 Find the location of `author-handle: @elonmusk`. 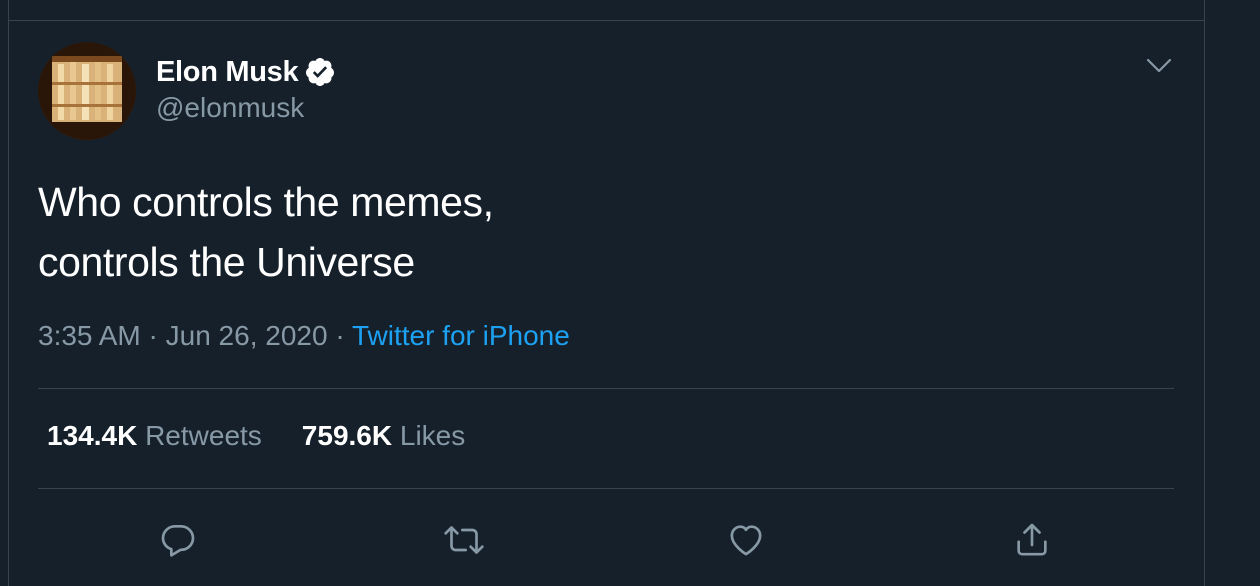

author-handle: @elonmusk is located at coordinates (230, 108).